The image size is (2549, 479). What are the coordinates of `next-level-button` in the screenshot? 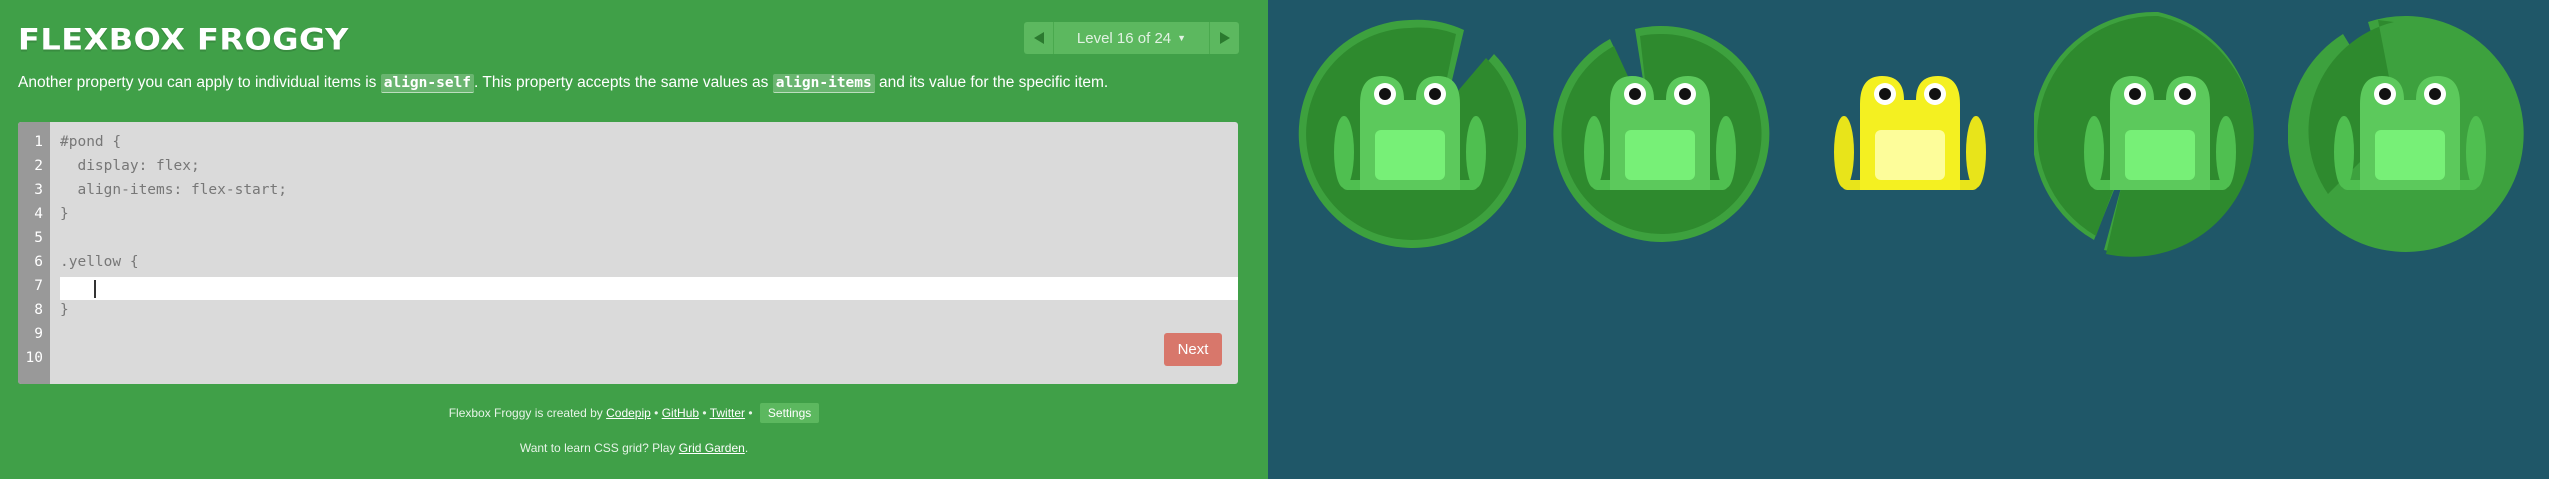 It's located at (1224, 38).